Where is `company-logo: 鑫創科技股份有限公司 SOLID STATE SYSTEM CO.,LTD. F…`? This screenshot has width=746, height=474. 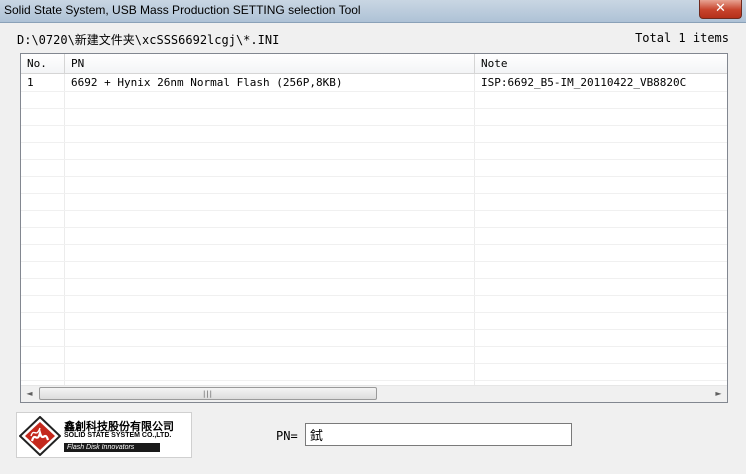
company-logo: 鑫創科技股份有限公司 SOLID STATE SYSTEM CO.,LTD. F… is located at coordinates (104, 435).